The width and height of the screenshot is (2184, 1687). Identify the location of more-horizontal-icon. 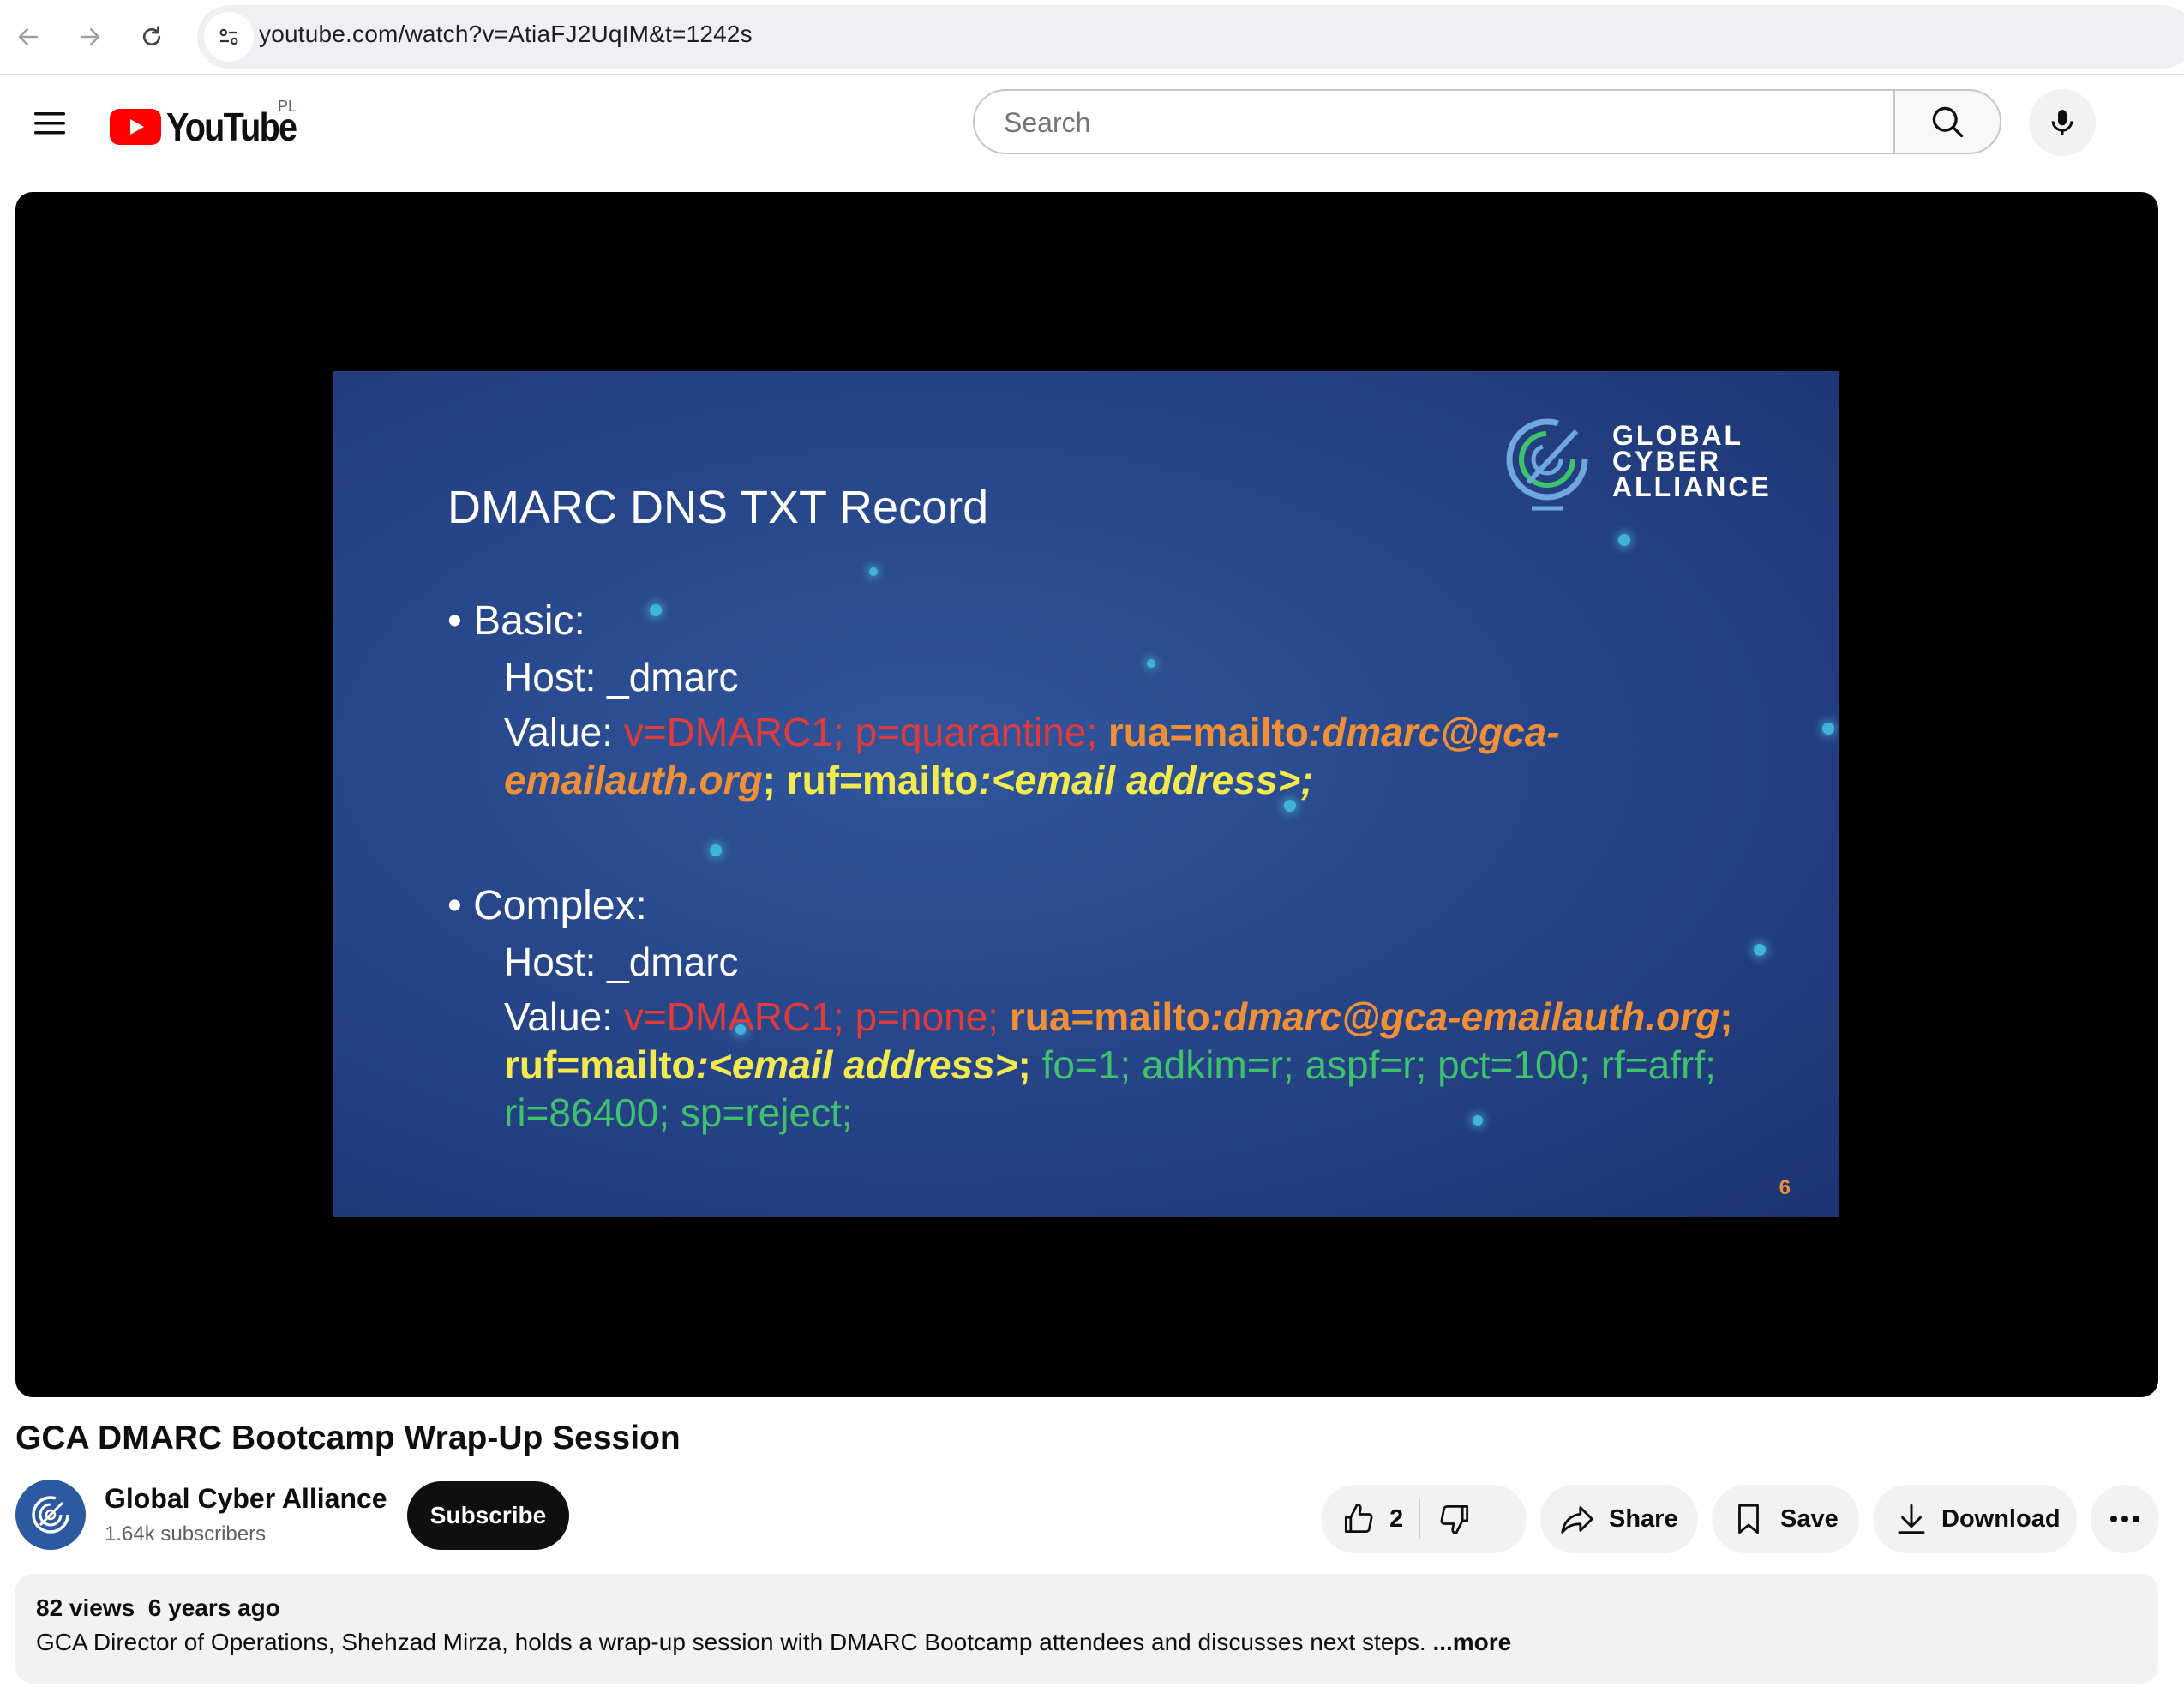
(2124, 1519).